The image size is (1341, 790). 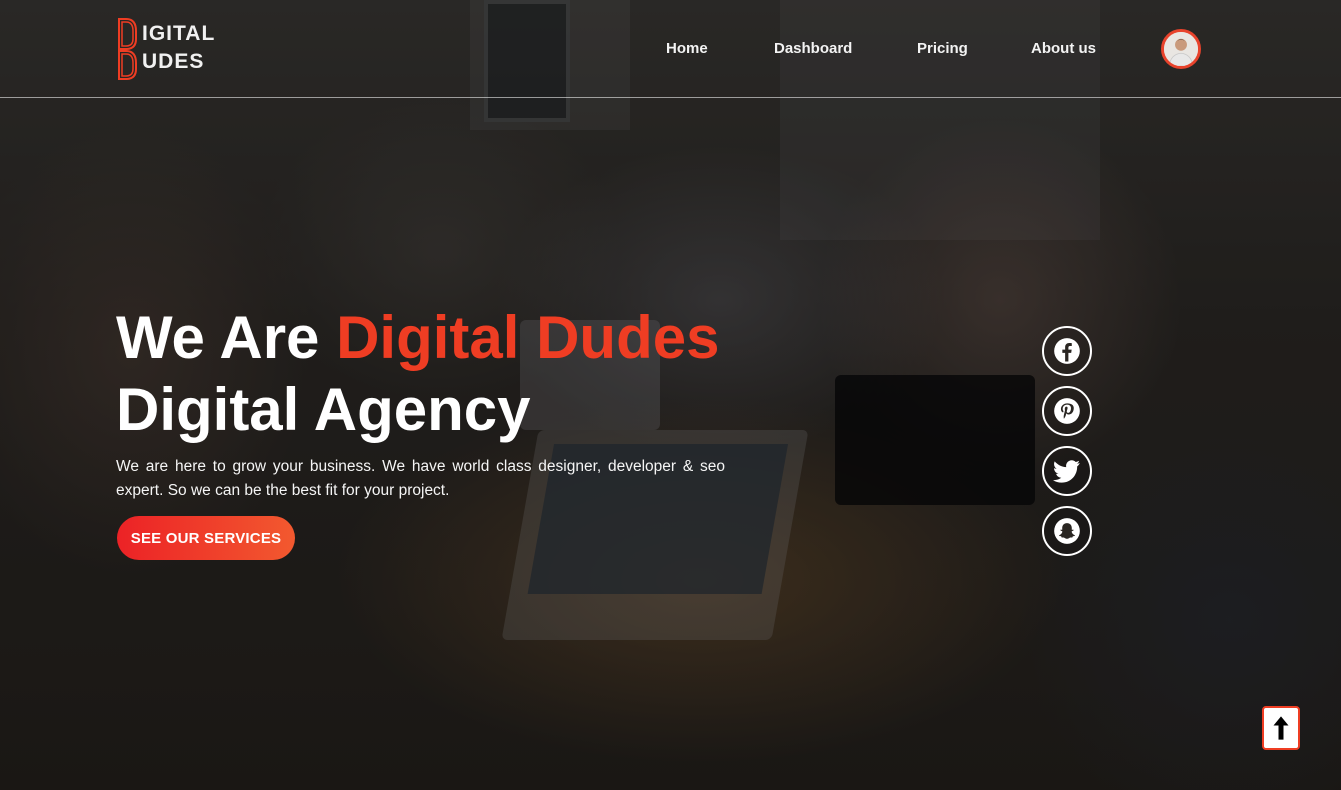 What do you see at coordinates (1063, 48) in the screenshot?
I see `nav-about-us: About us` at bounding box center [1063, 48].